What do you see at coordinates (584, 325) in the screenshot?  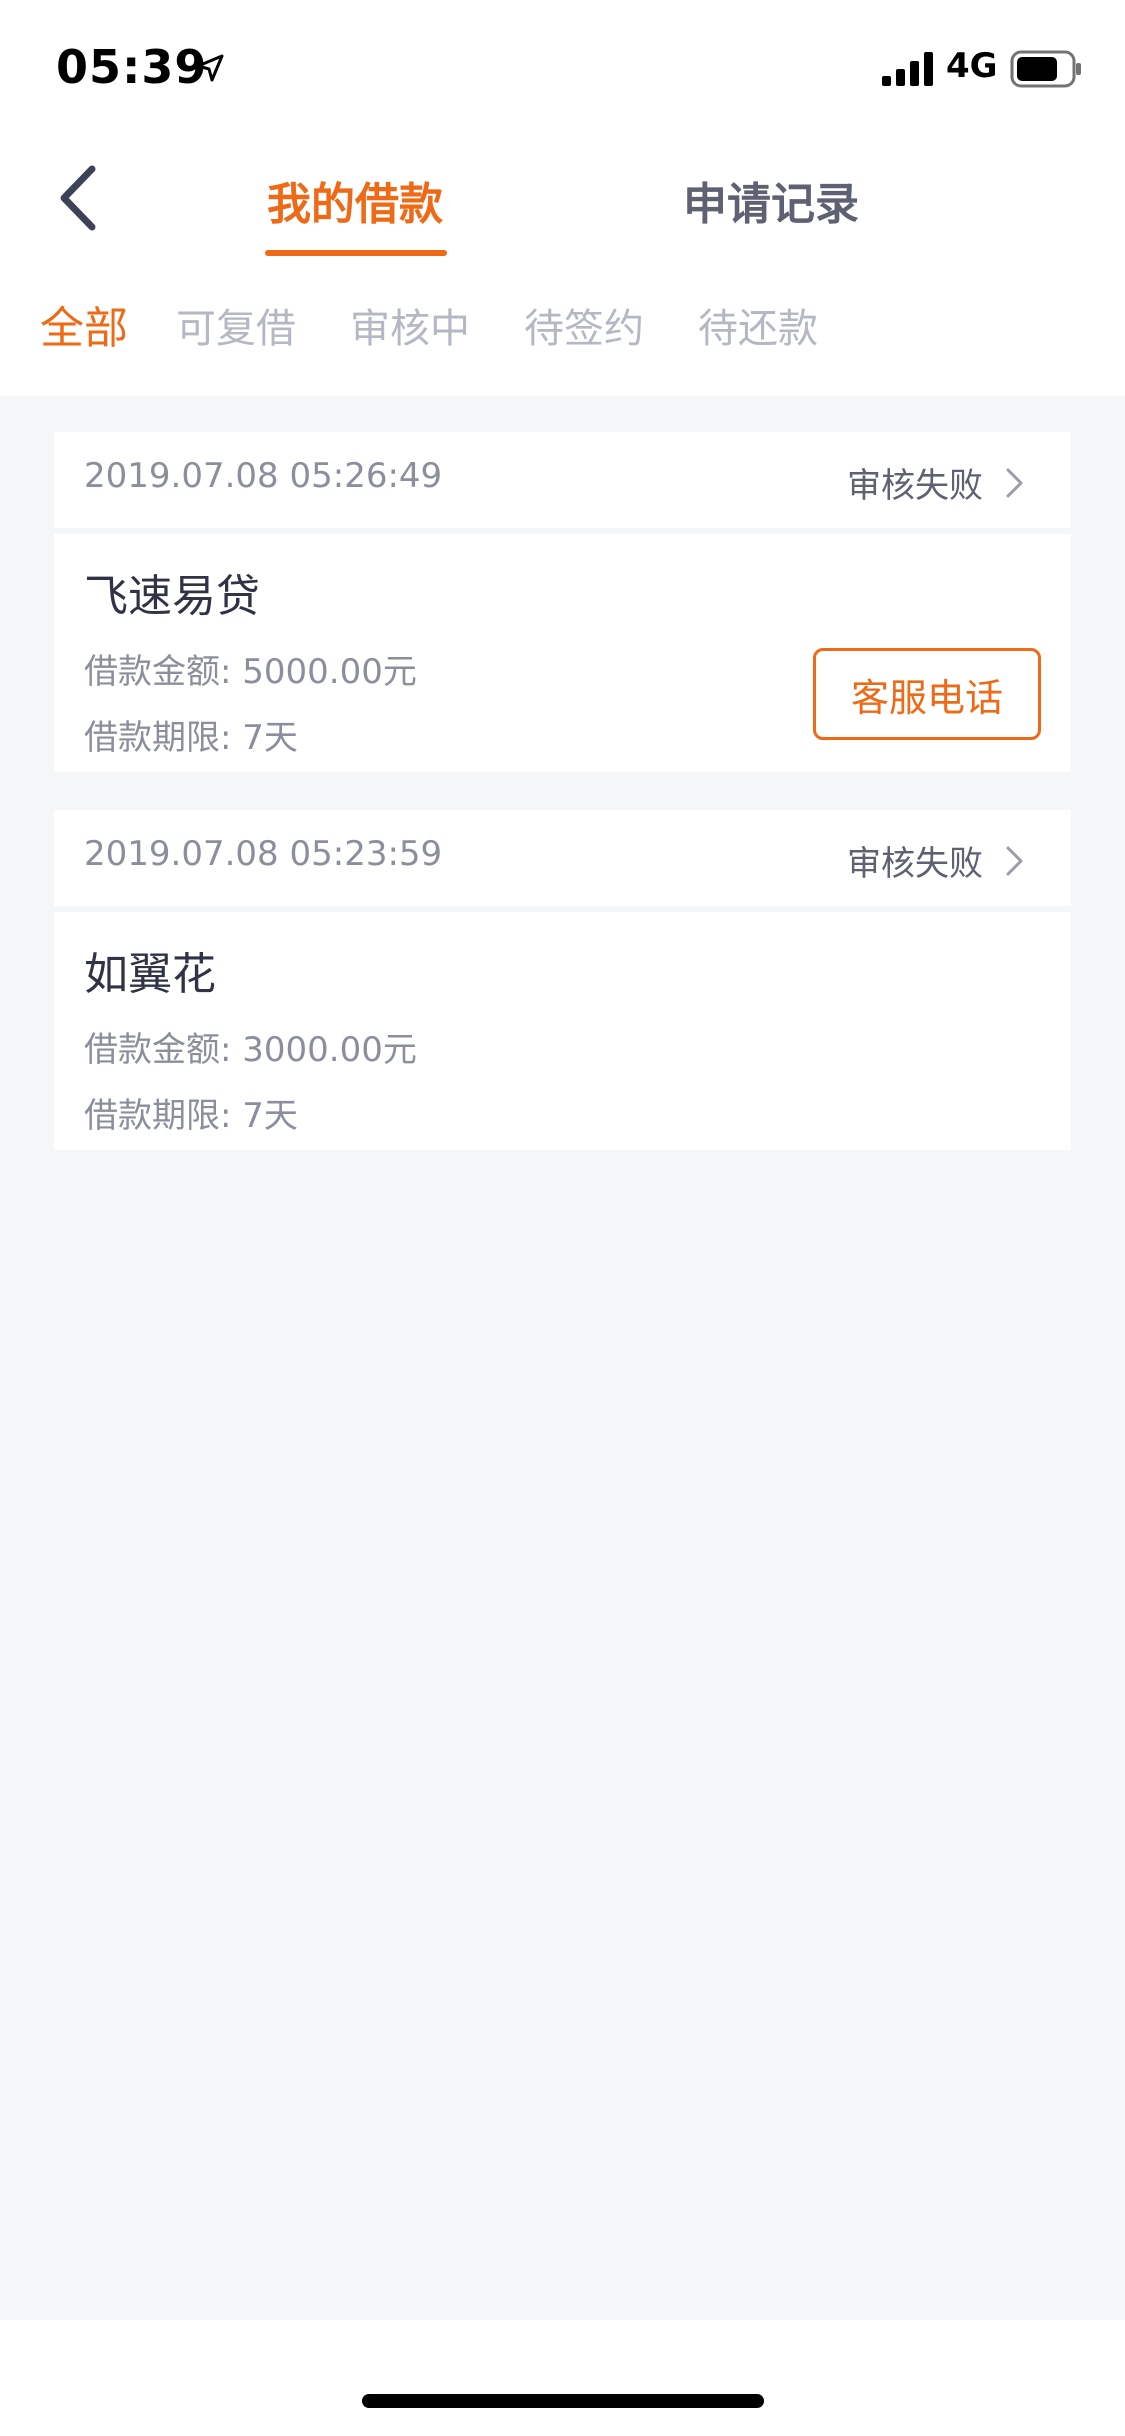 I see `filter-pending-signing: 待签约` at bounding box center [584, 325].